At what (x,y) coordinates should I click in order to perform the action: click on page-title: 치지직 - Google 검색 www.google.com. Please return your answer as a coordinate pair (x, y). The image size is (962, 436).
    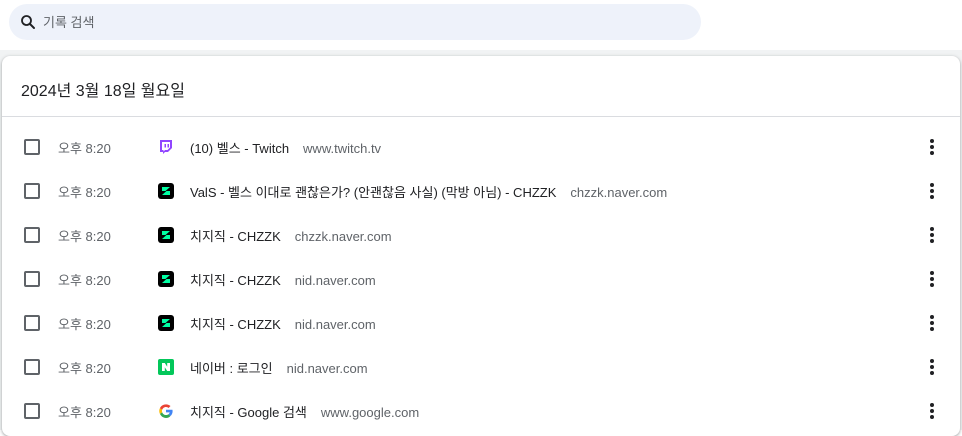
    Looking at the image, I should click on (304, 411).